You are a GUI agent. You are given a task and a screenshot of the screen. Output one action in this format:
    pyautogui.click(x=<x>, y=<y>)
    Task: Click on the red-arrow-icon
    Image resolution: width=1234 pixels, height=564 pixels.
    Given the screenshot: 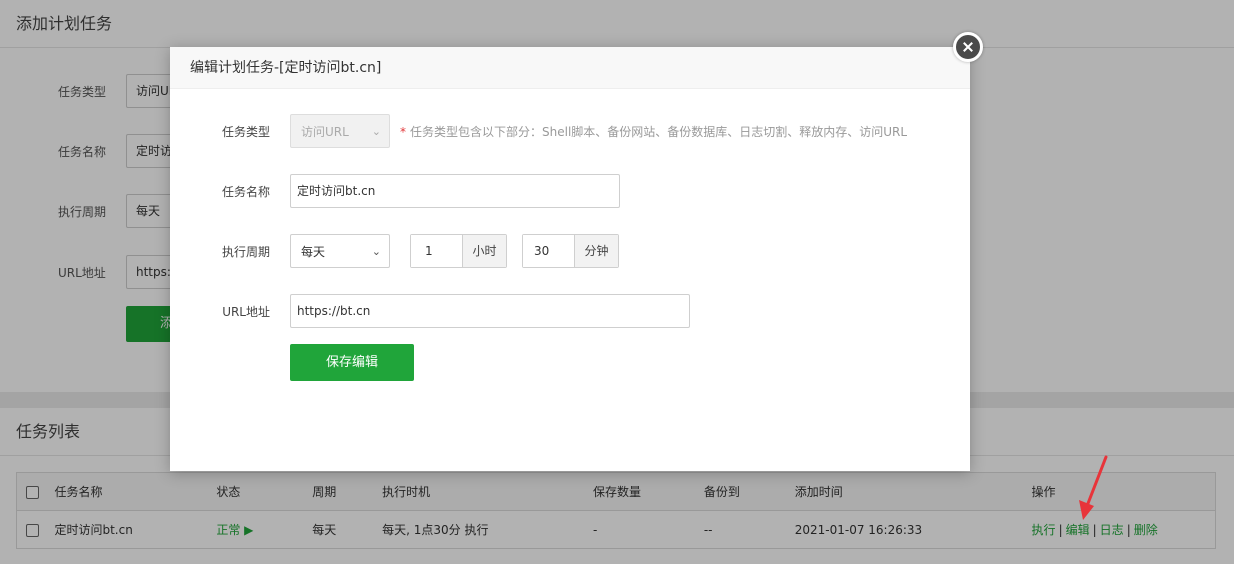 What is the action you would take?
    pyautogui.click(x=1093, y=487)
    